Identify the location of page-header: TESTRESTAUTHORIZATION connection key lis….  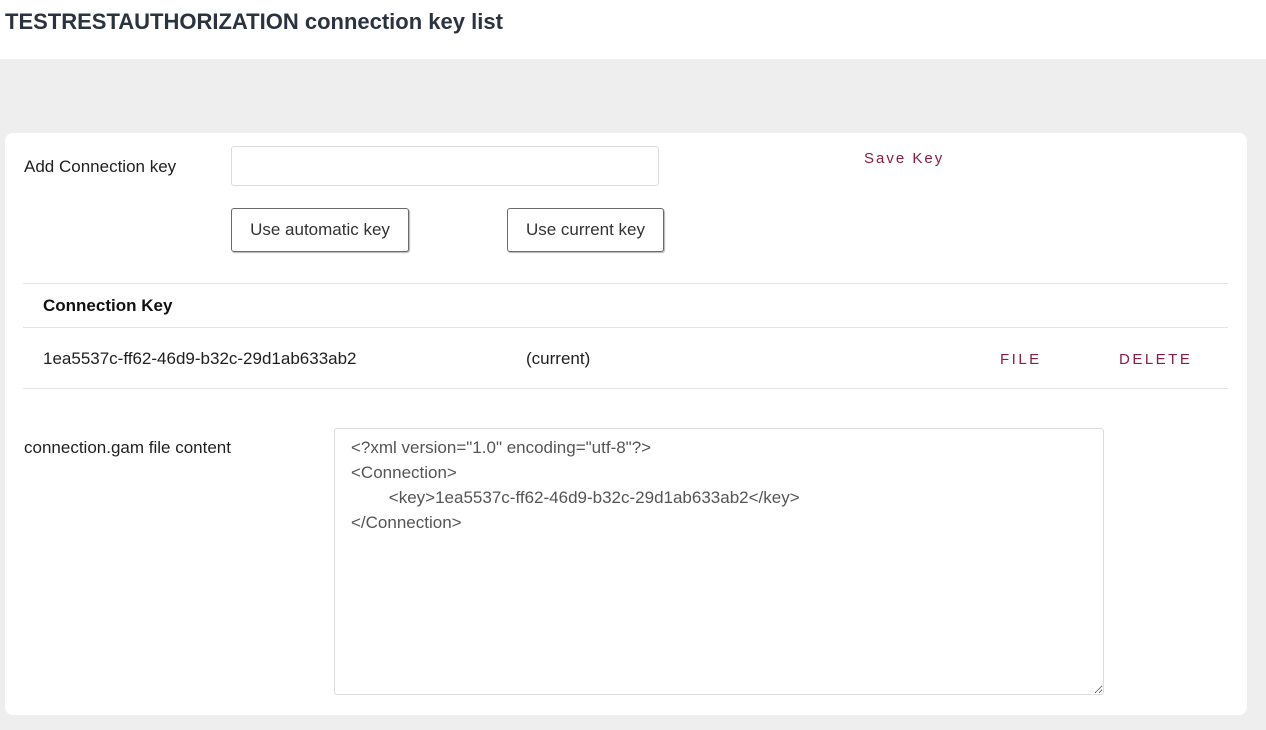
(633, 29).